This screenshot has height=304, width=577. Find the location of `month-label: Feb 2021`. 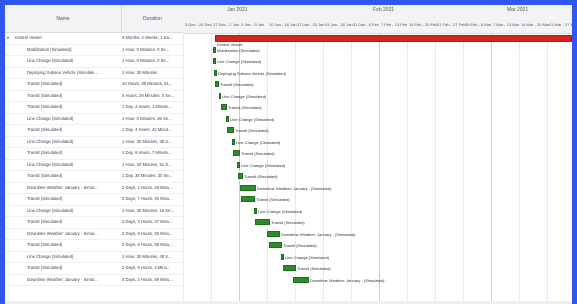

month-label: Feb 2021 is located at coordinates (384, 10).